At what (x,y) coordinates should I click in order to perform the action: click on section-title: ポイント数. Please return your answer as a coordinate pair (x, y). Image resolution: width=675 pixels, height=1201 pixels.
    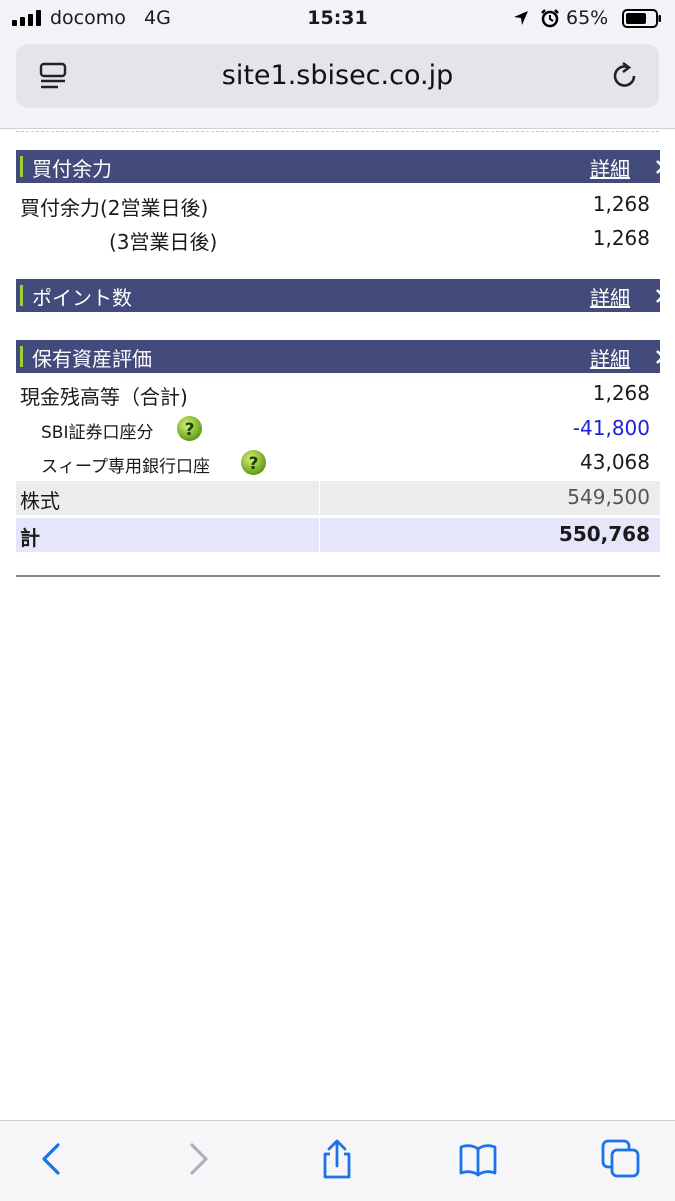
    Looking at the image, I should click on (82, 298).